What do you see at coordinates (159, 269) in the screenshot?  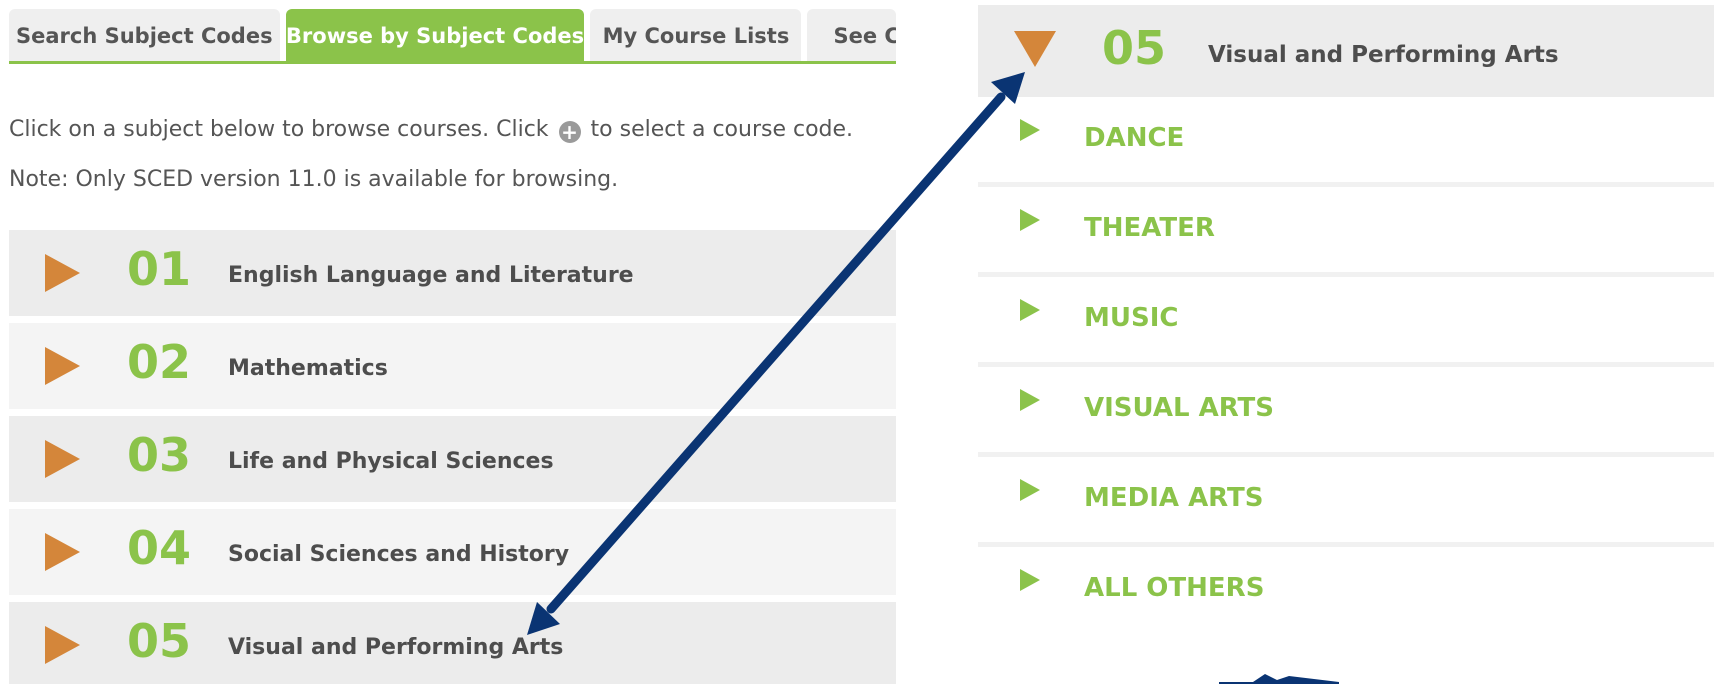 I see `subject-code: 01` at bounding box center [159, 269].